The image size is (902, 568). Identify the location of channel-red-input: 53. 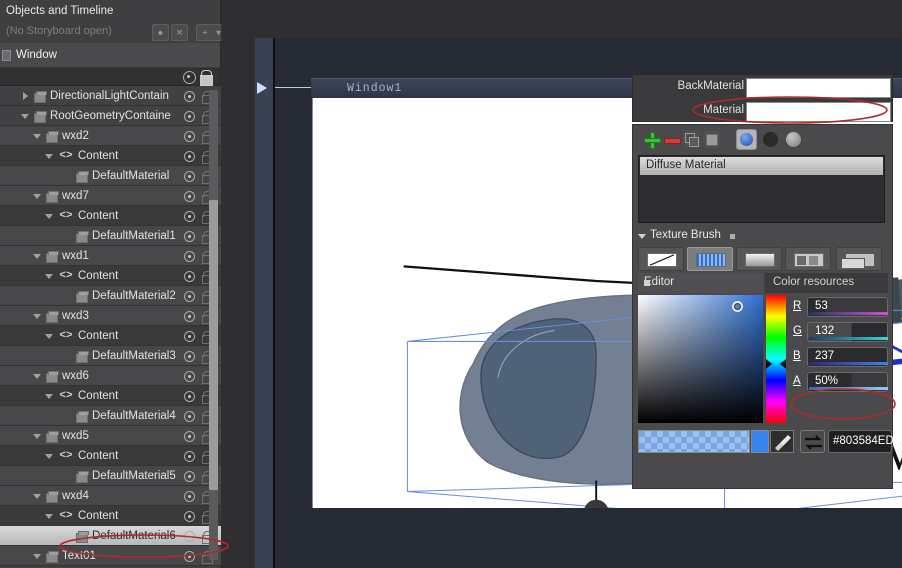
(847, 307).